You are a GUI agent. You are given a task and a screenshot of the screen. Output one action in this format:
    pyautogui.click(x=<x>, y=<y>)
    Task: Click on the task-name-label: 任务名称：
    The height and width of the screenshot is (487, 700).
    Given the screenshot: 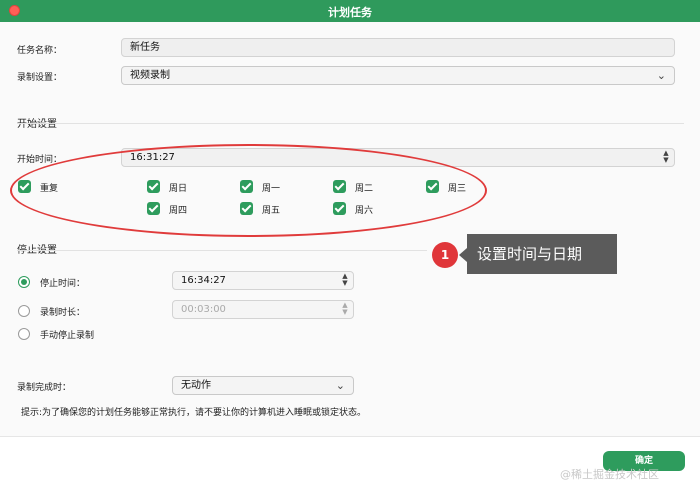 What is the action you would take?
    pyautogui.click(x=40, y=51)
    